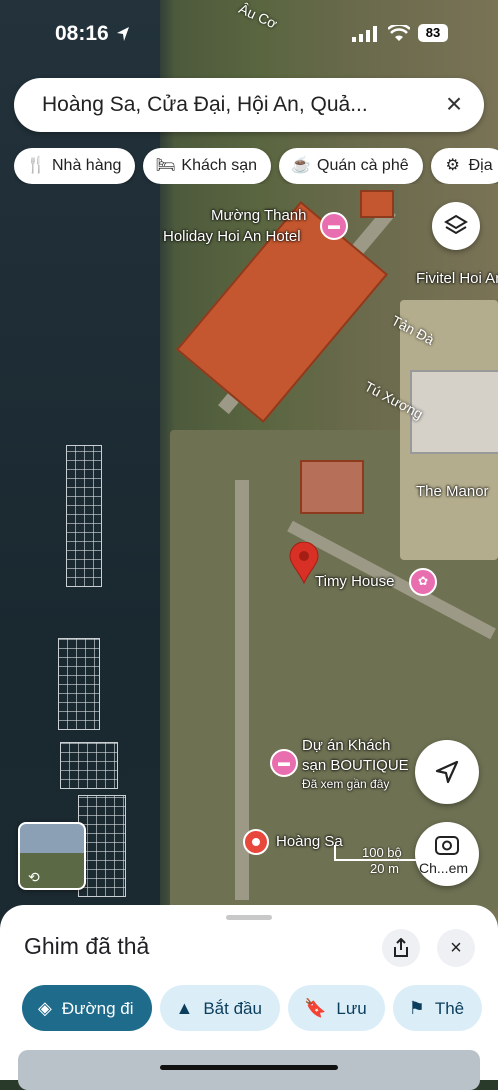 Image resolution: width=498 pixels, height=1090 pixels. I want to click on action-label: Đường đi, so click(97, 1008).